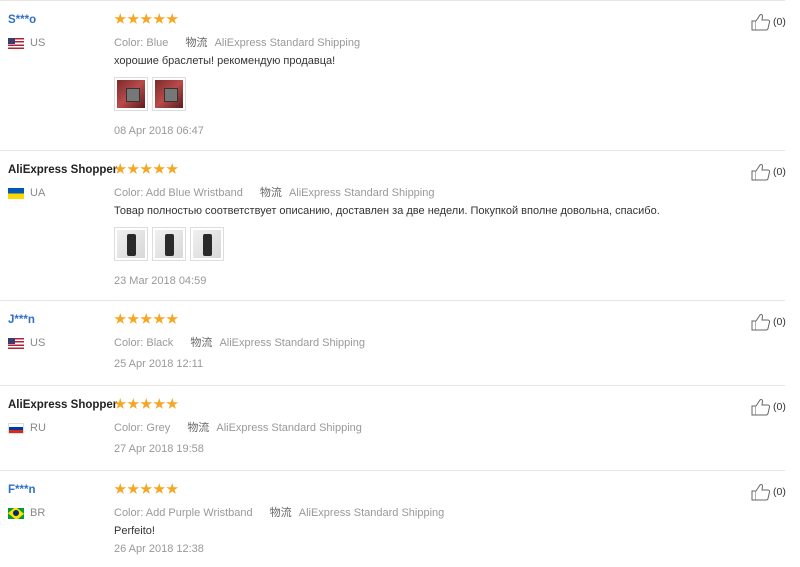 The image size is (800, 567). I want to click on country-code: BR, so click(38, 513).